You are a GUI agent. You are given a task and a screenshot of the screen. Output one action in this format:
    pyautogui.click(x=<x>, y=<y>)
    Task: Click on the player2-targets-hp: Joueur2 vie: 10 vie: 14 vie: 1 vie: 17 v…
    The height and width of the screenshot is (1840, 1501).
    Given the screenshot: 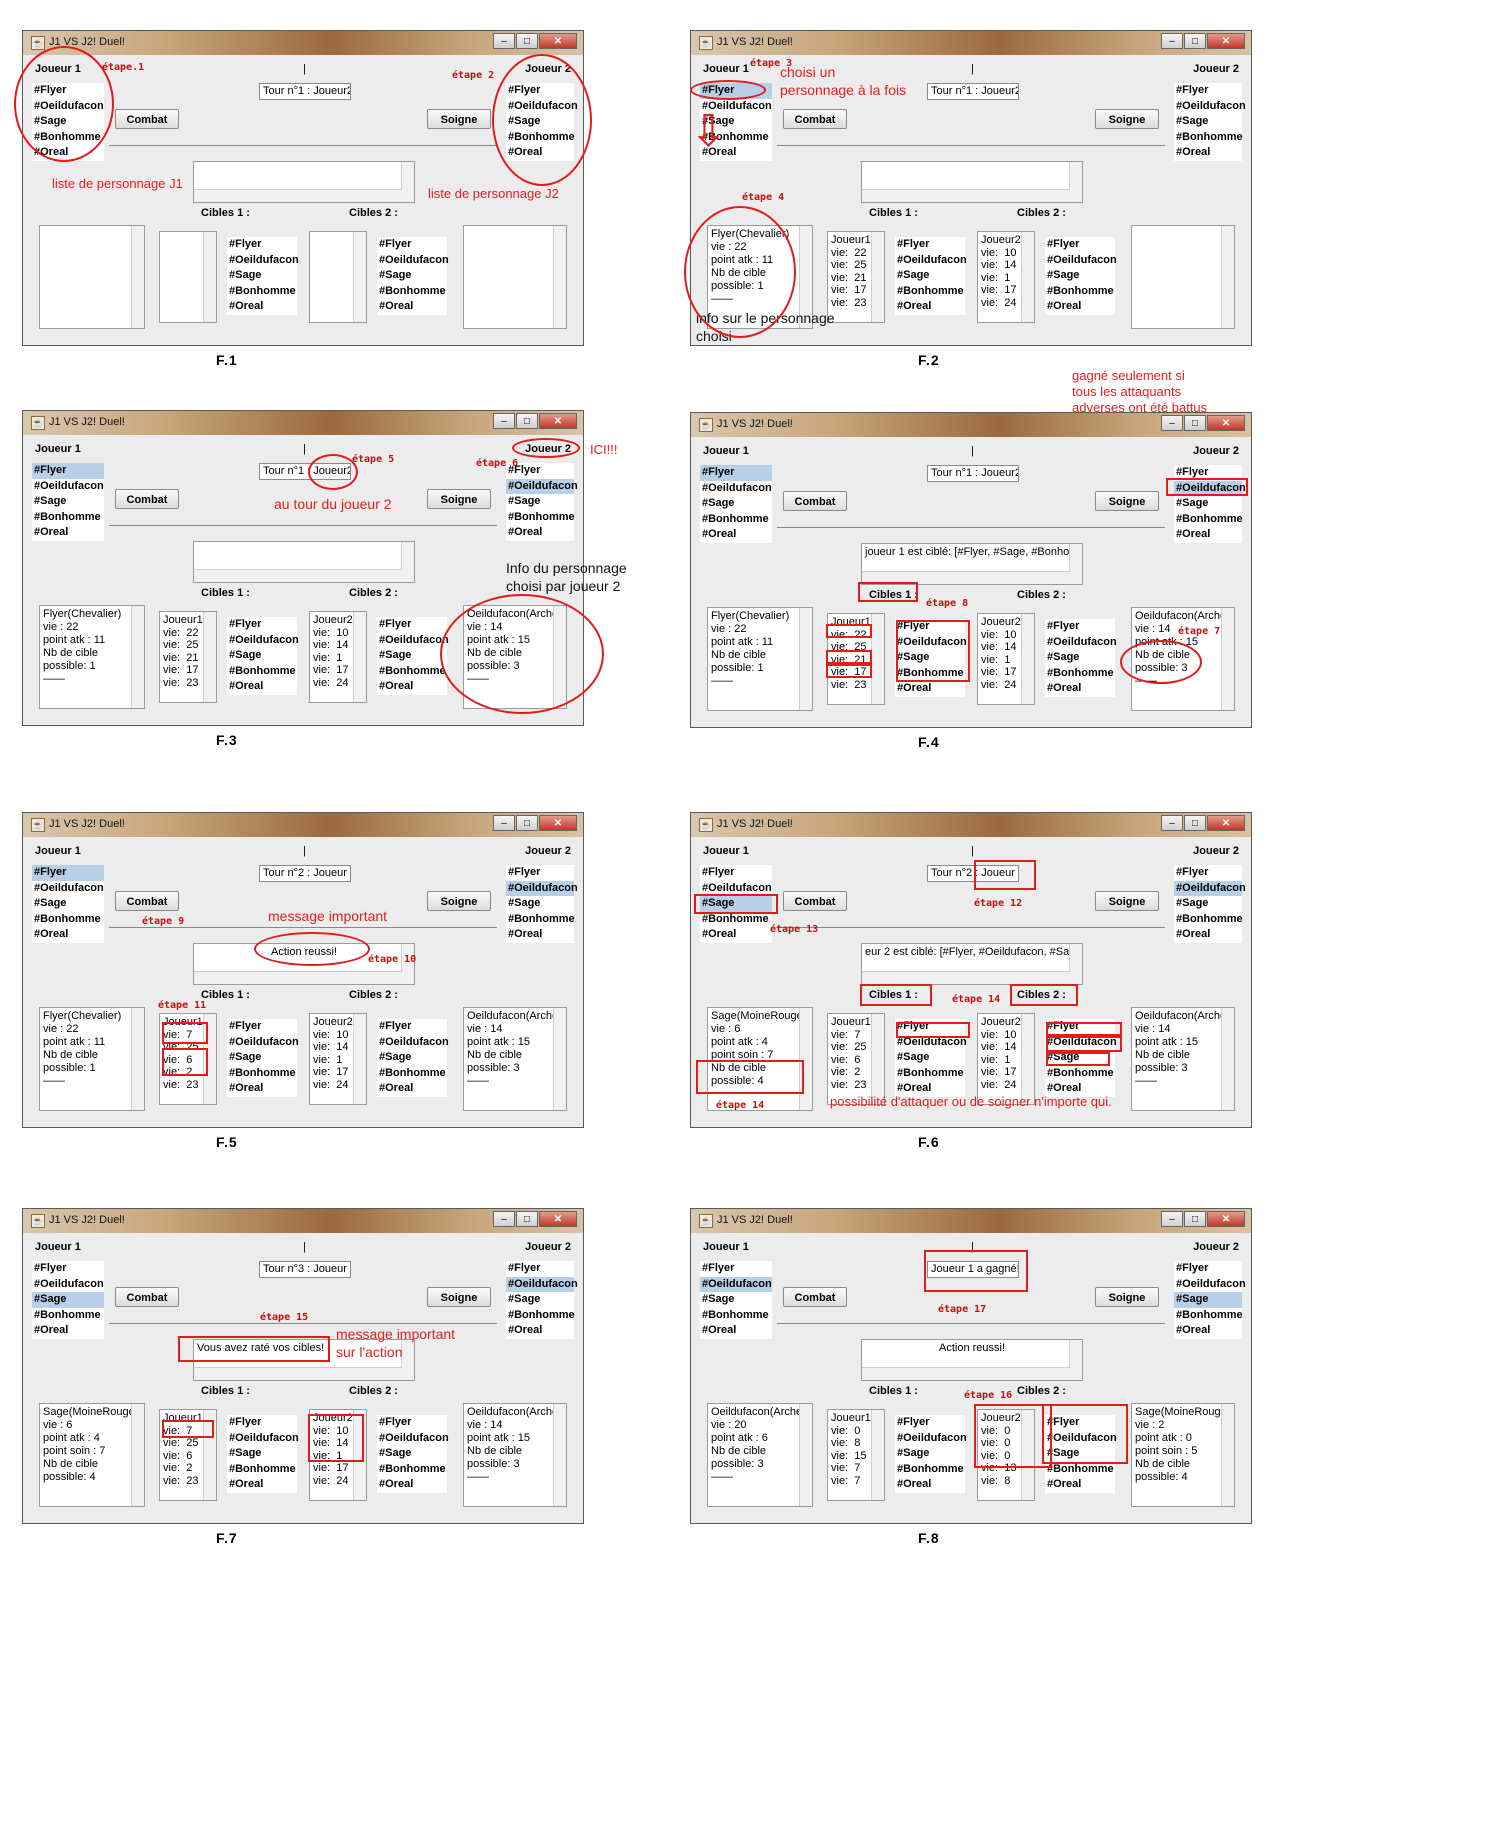 What is the action you would take?
    pyautogui.click(x=1006, y=659)
    